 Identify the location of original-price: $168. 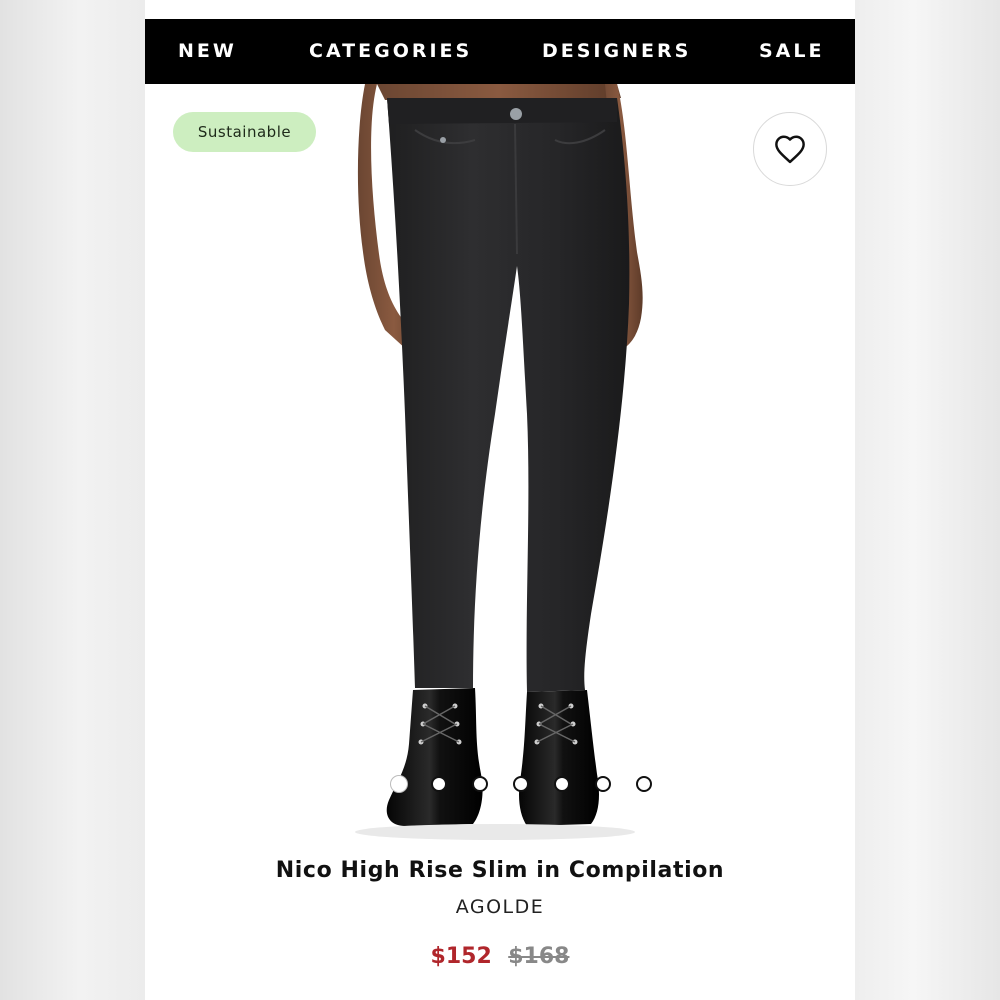
(539, 956).